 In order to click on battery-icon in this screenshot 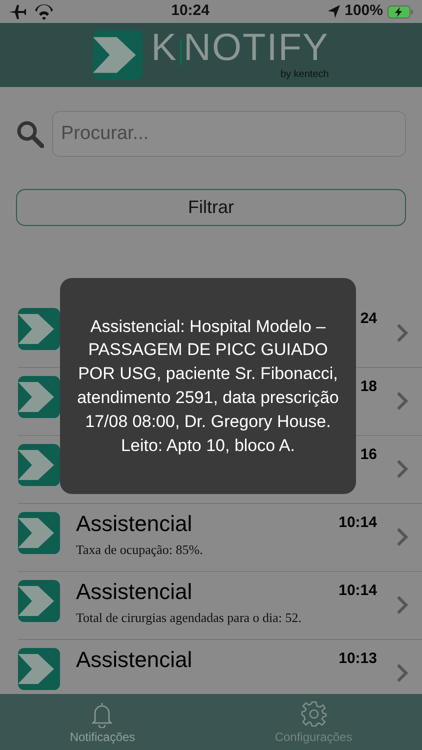, I will do `click(400, 11)`.